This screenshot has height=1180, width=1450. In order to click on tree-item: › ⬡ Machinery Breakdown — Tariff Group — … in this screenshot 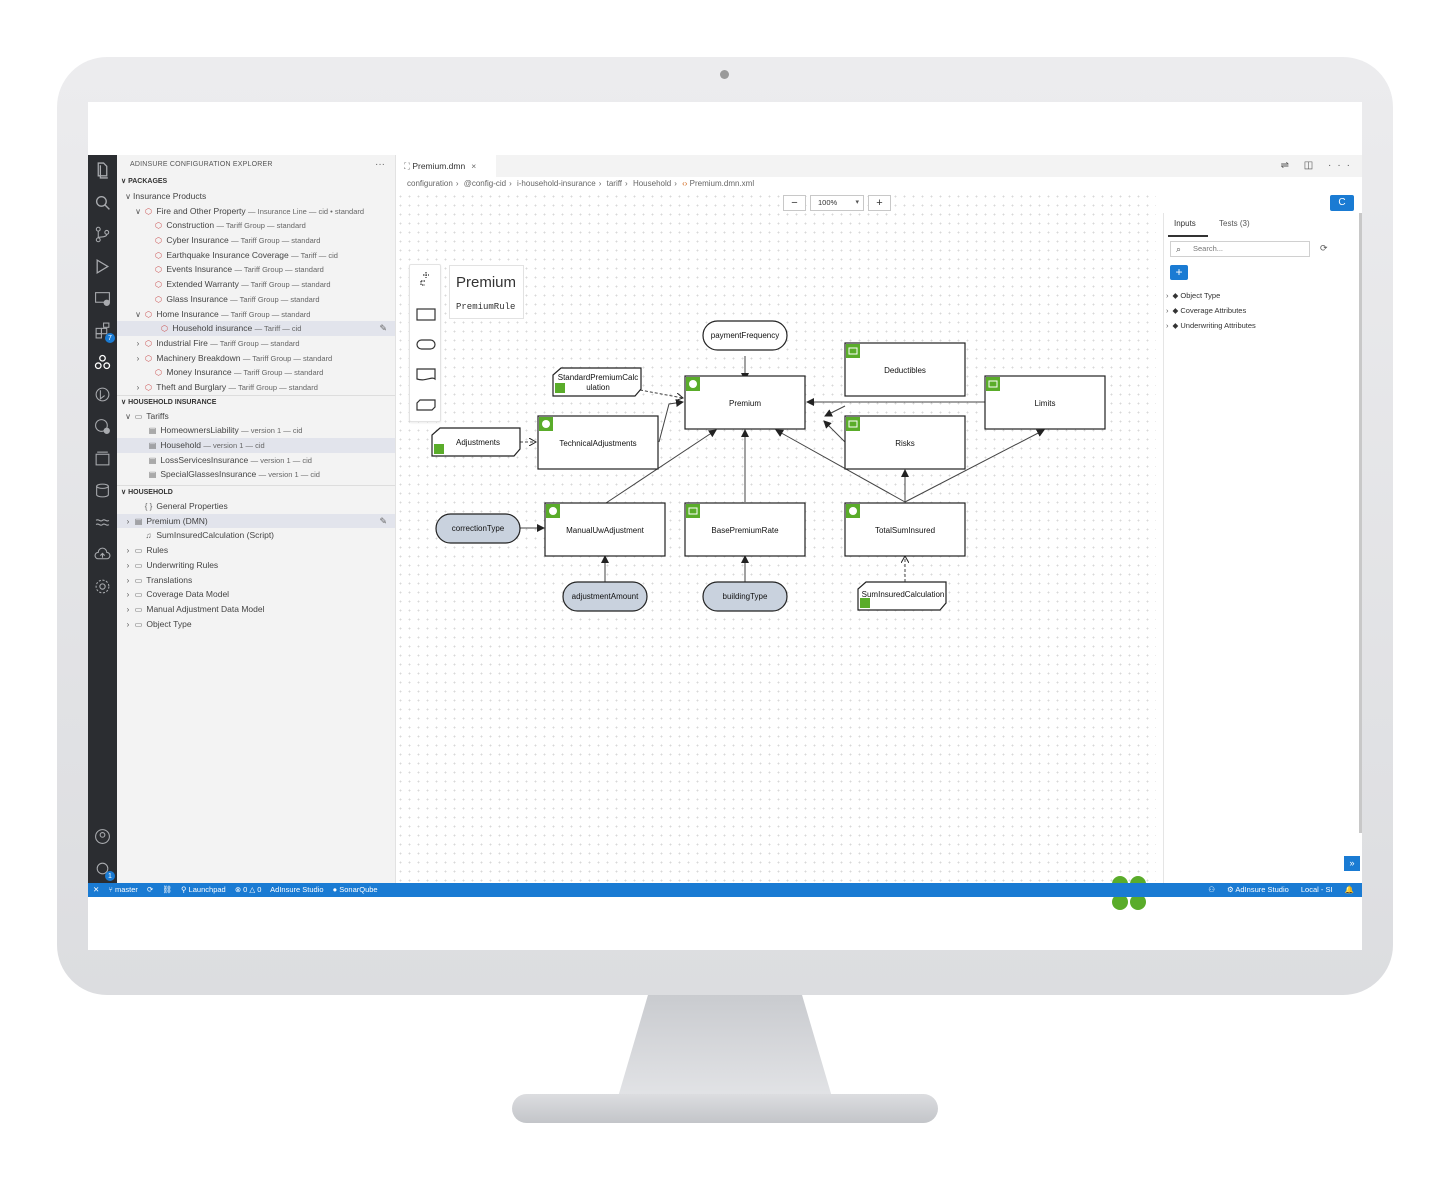, I will do `click(256, 358)`.